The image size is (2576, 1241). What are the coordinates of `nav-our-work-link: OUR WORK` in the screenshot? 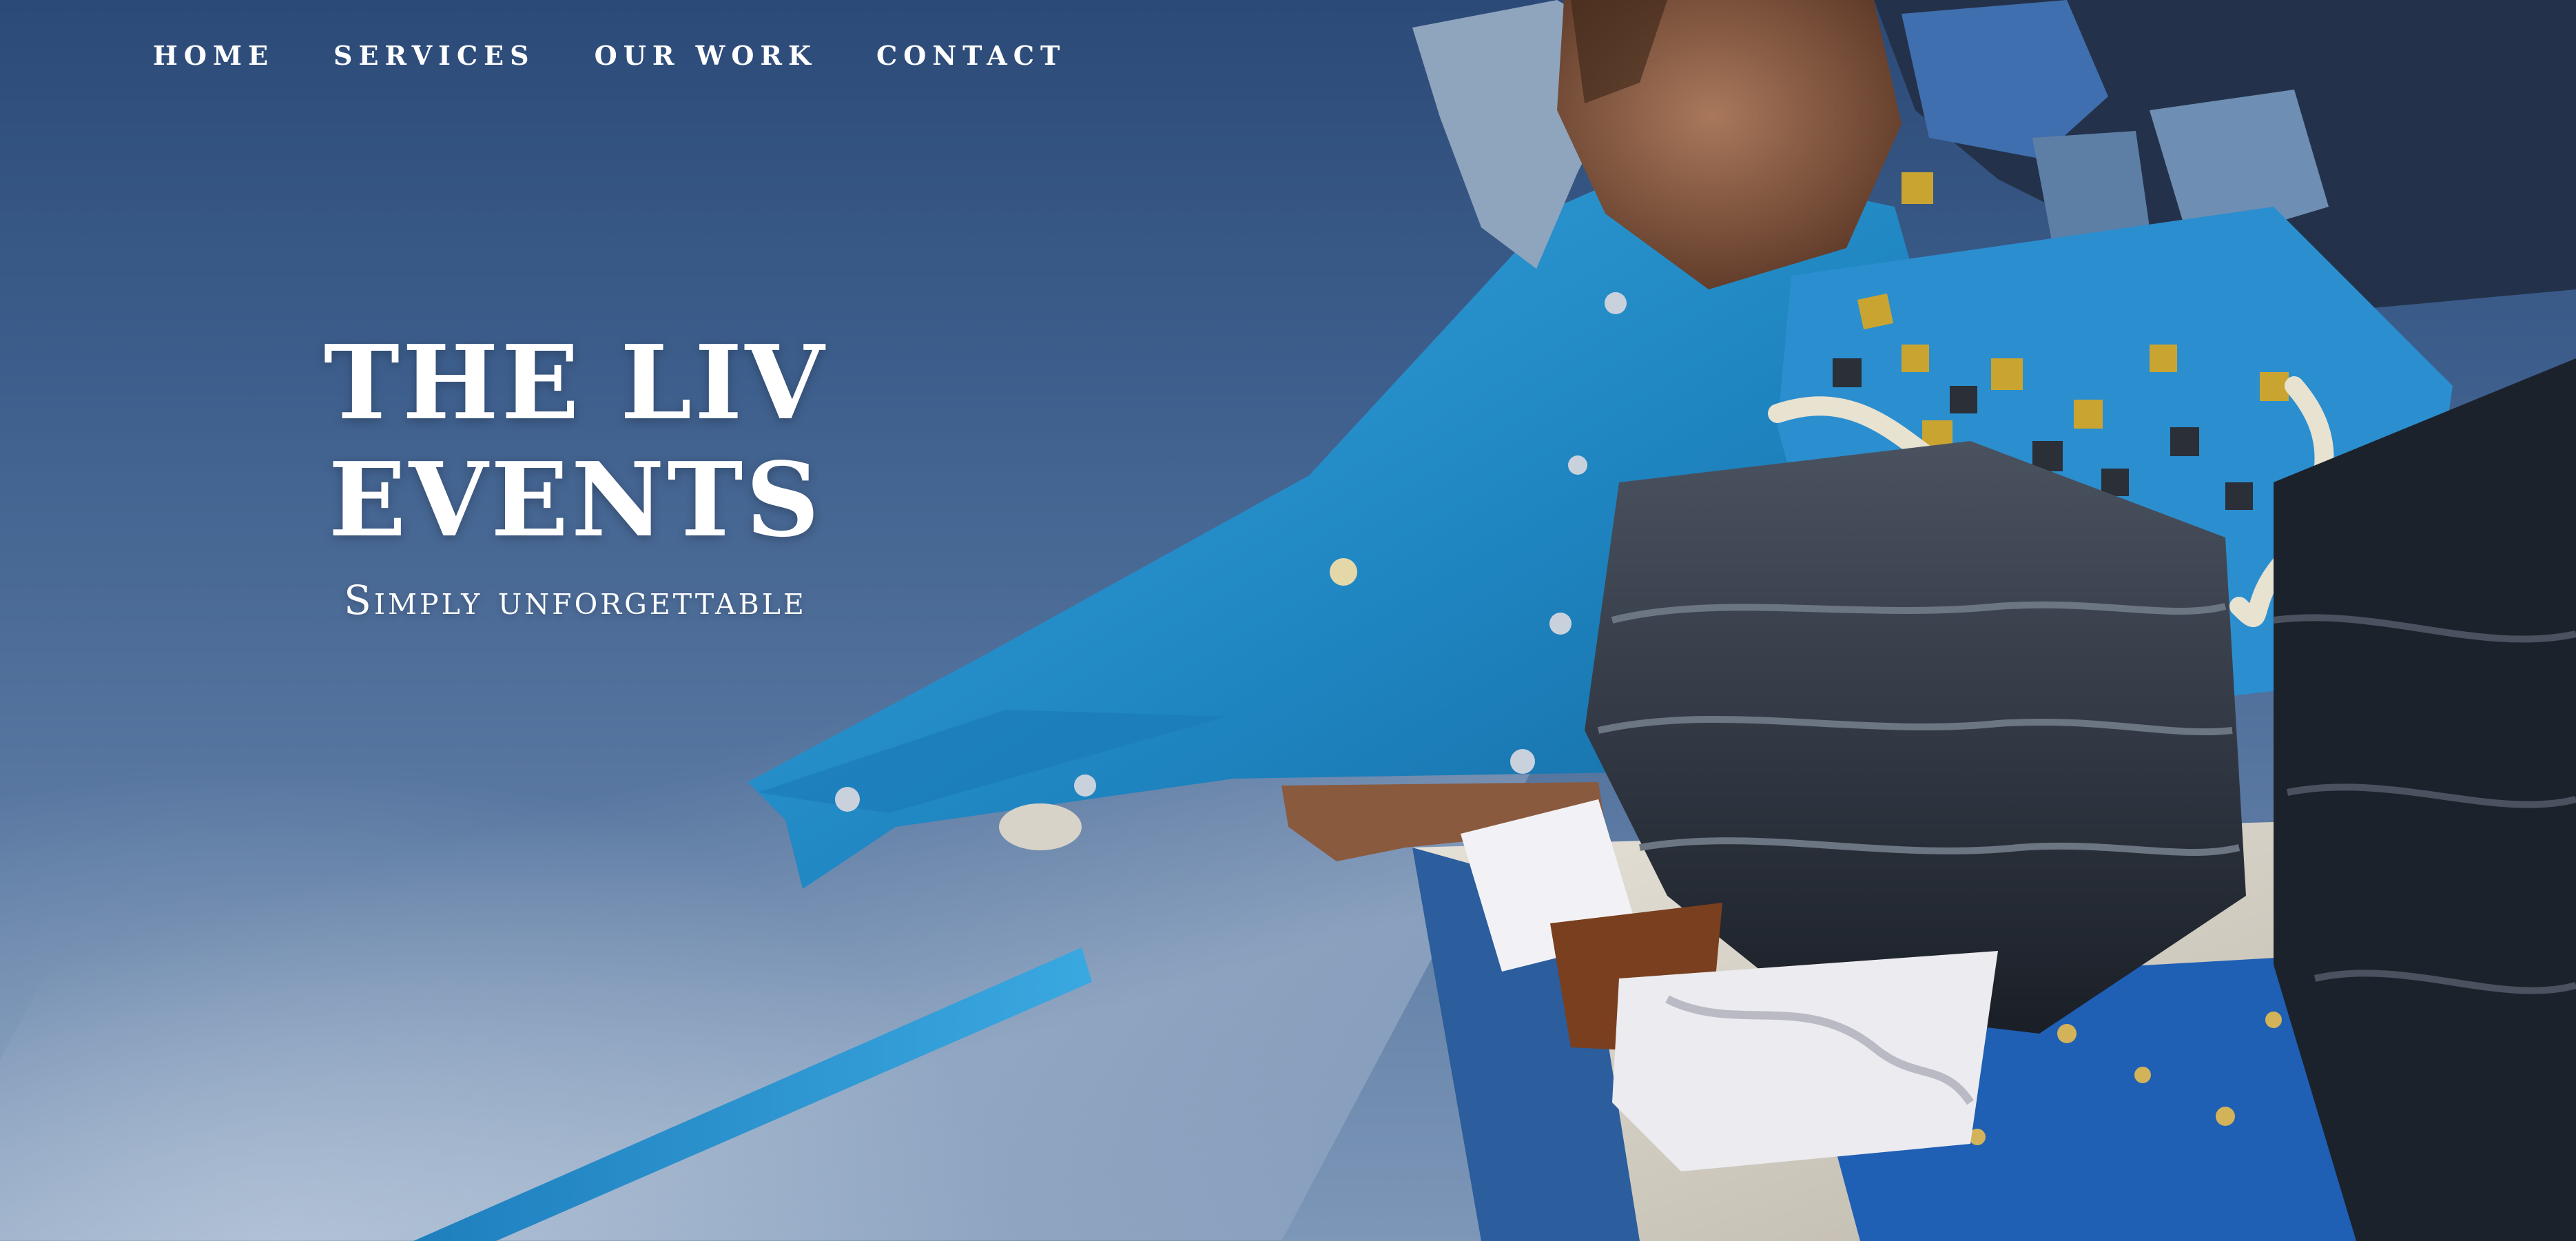 It's located at (706, 56).